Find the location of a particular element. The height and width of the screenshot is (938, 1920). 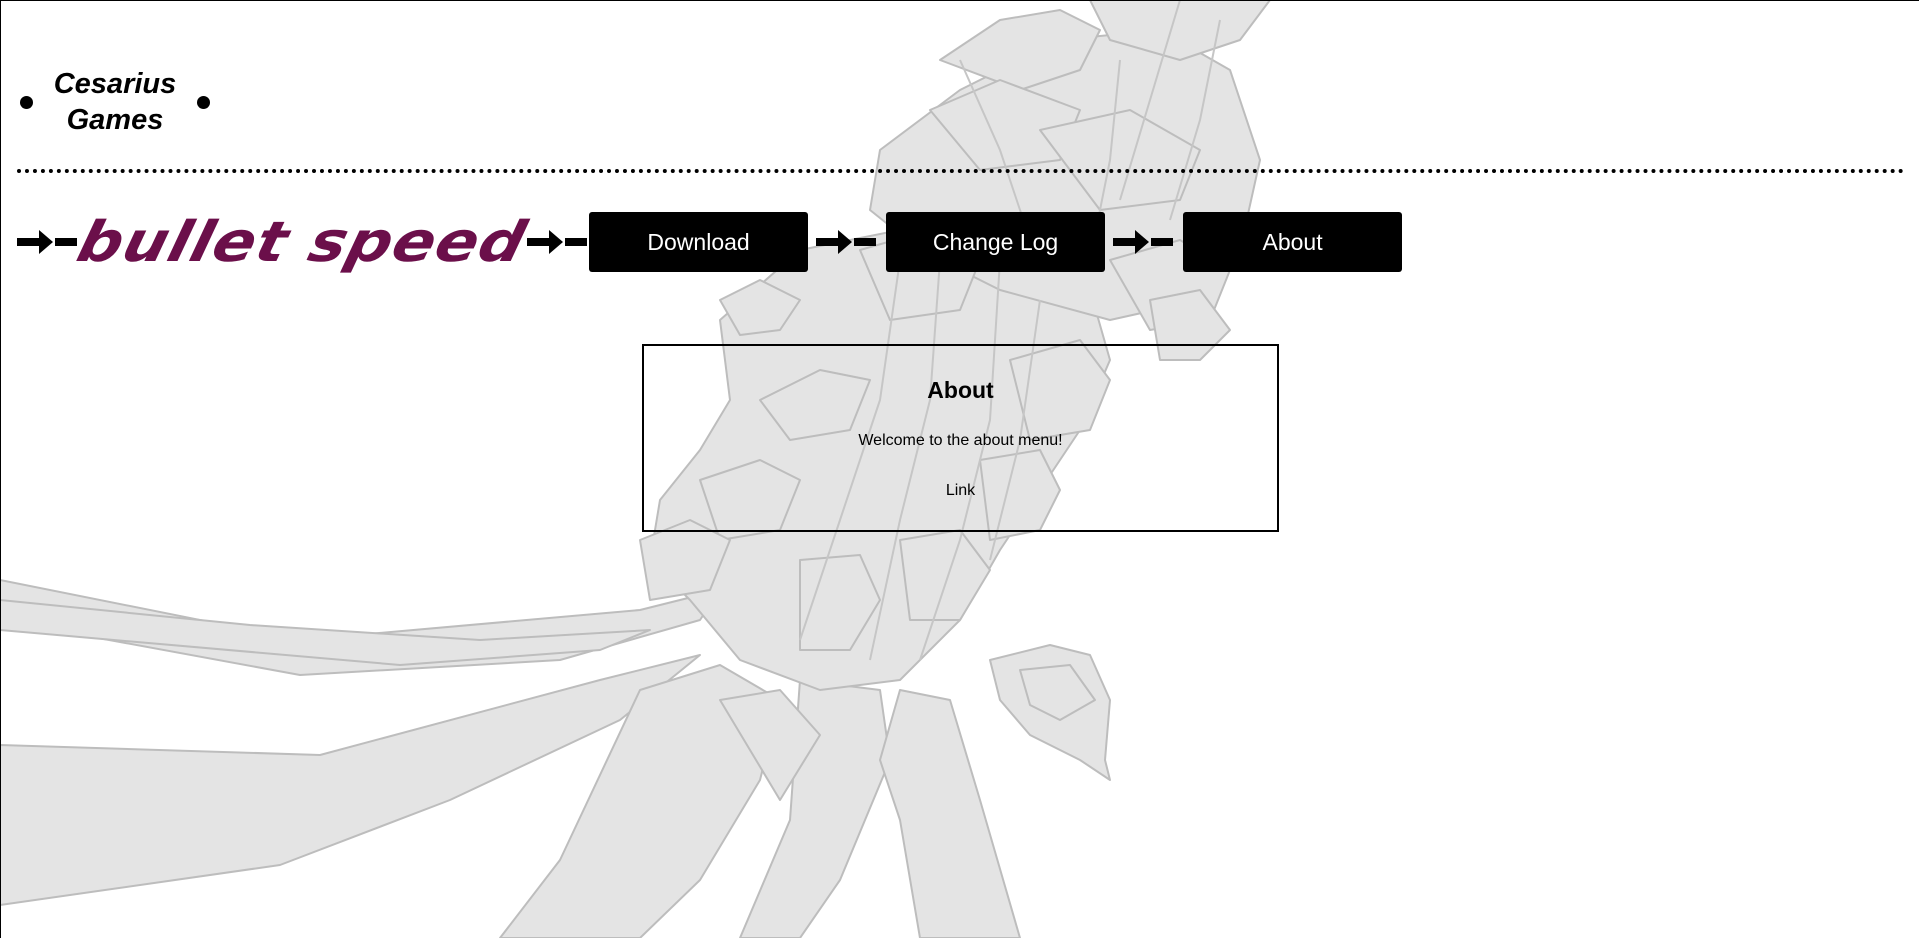

download-button: Download is located at coordinates (699, 242).